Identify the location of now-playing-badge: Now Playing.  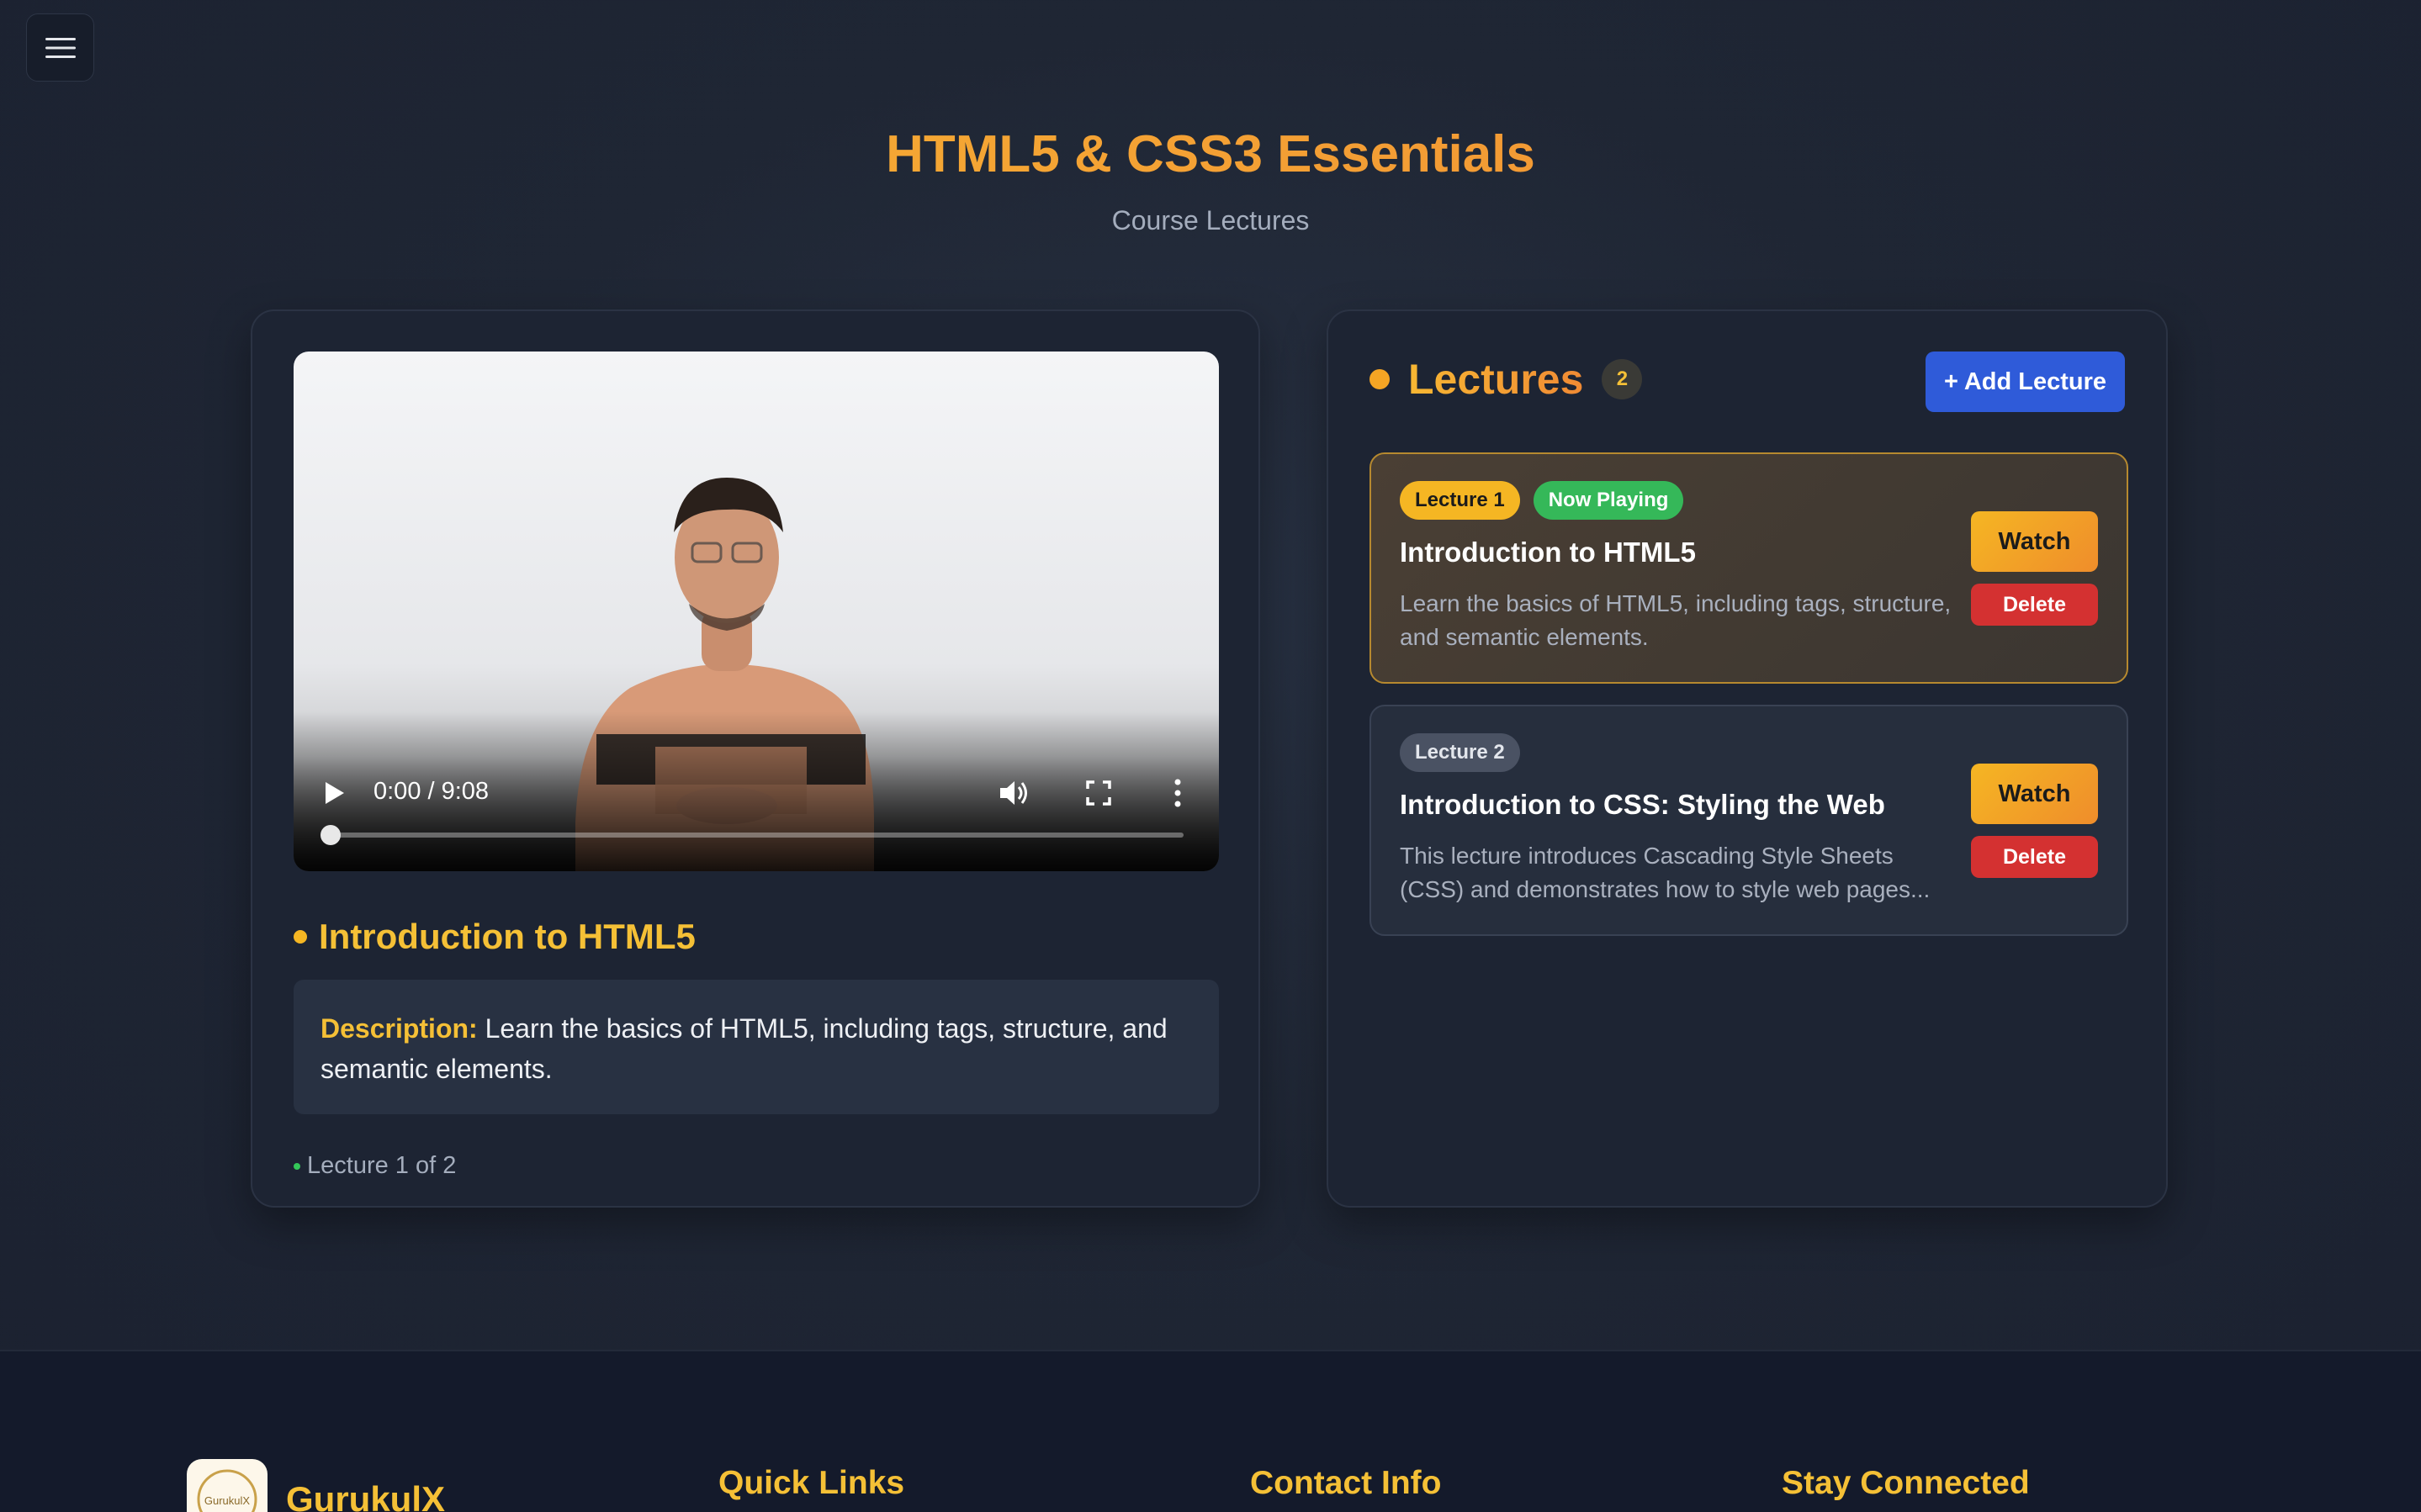
(1609, 500).